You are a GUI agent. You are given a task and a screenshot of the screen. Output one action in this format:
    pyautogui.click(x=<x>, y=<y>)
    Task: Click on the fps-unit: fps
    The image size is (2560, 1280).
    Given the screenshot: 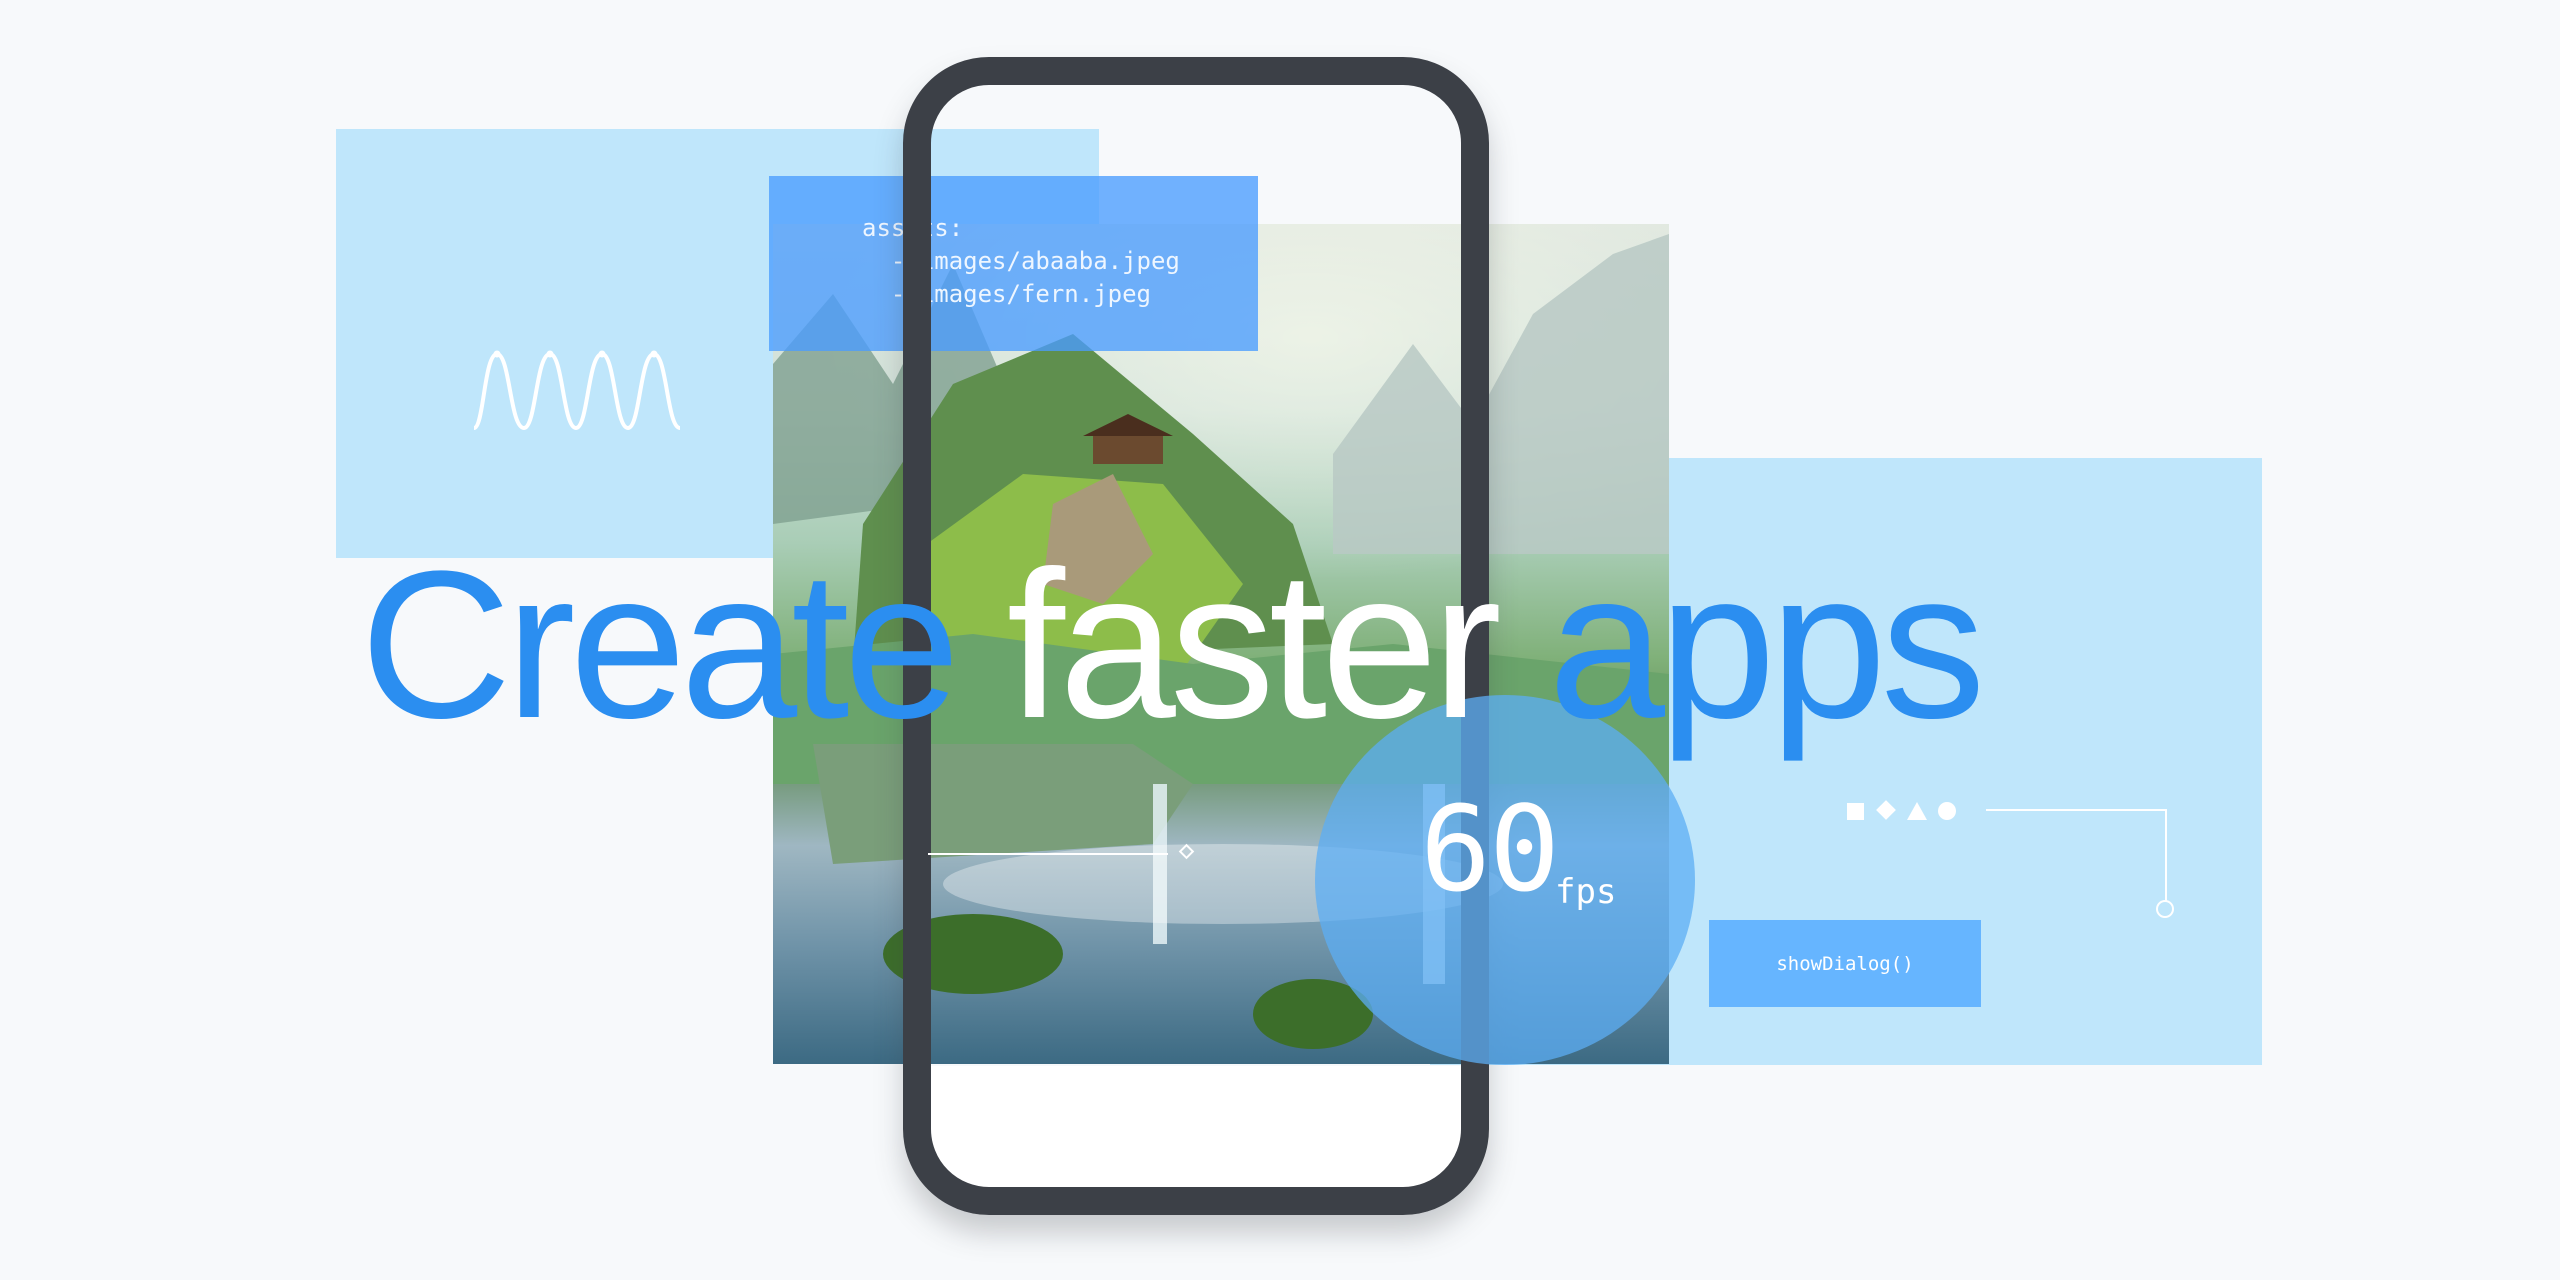 What is the action you would take?
    pyautogui.click(x=1586, y=892)
    